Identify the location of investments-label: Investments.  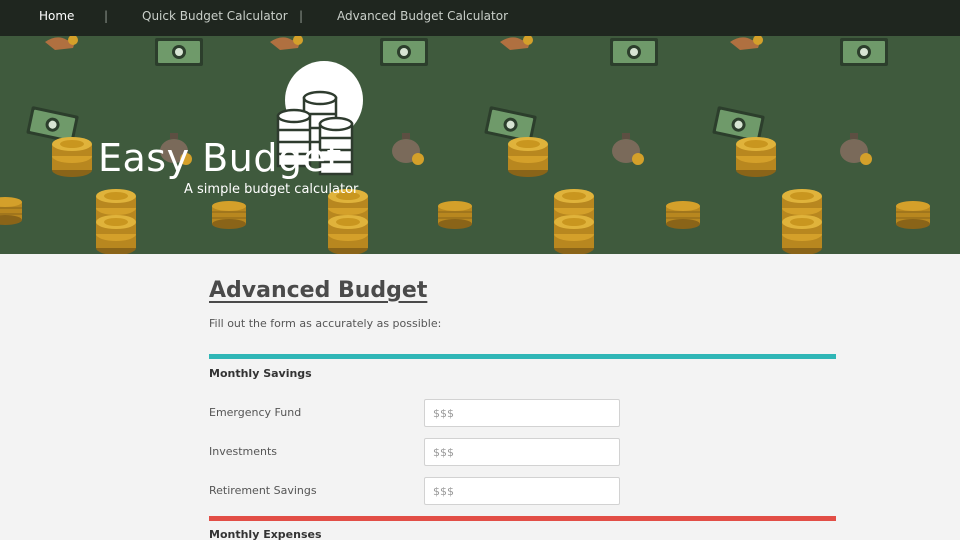
(243, 451).